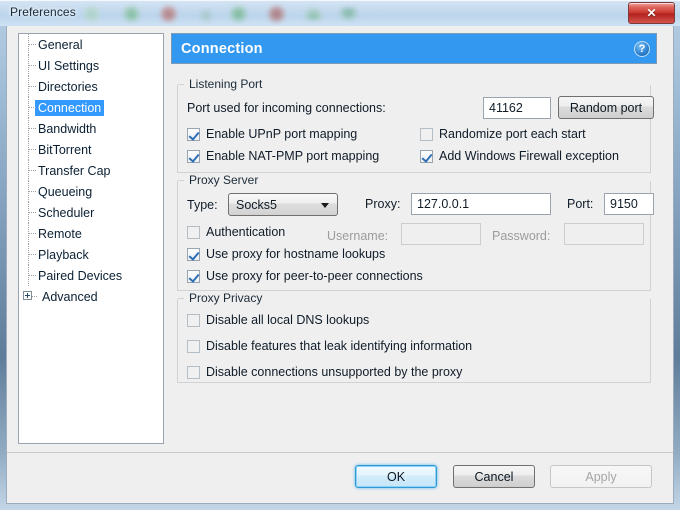 The image size is (680, 510). I want to click on proxy-type-label: Type:, so click(202, 205).